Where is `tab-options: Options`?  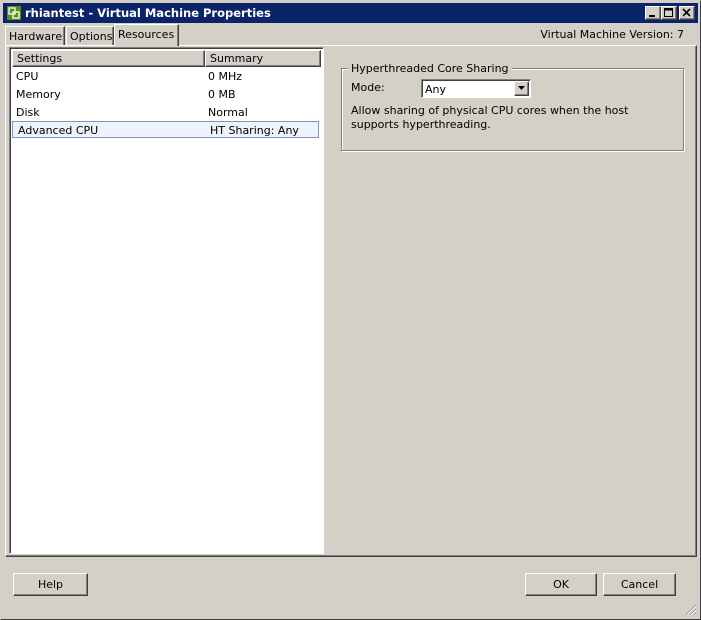 tab-options: Options is located at coordinates (90, 35).